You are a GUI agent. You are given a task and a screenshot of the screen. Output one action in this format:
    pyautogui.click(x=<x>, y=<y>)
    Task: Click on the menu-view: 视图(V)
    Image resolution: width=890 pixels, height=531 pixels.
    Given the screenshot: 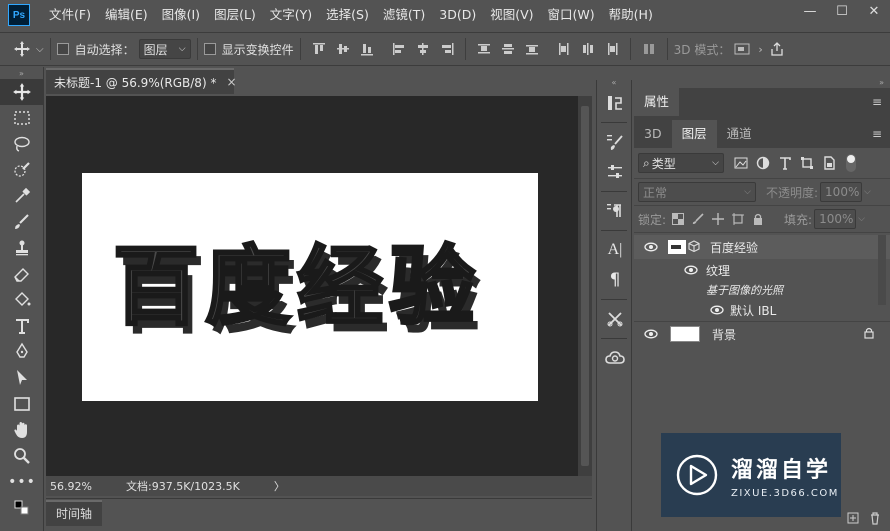 What is the action you would take?
    pyautogui.click(x=511, y=15)
    